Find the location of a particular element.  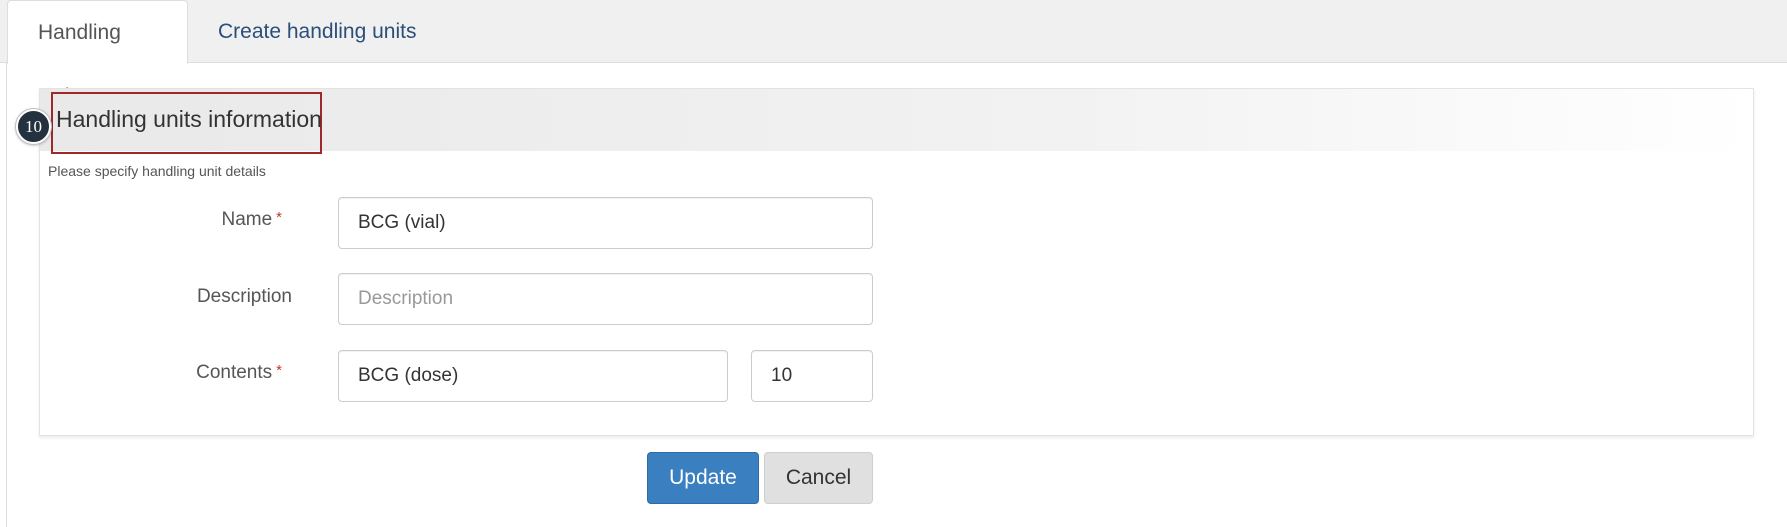

contents-quantity-input is located at coordinates (812, 376).